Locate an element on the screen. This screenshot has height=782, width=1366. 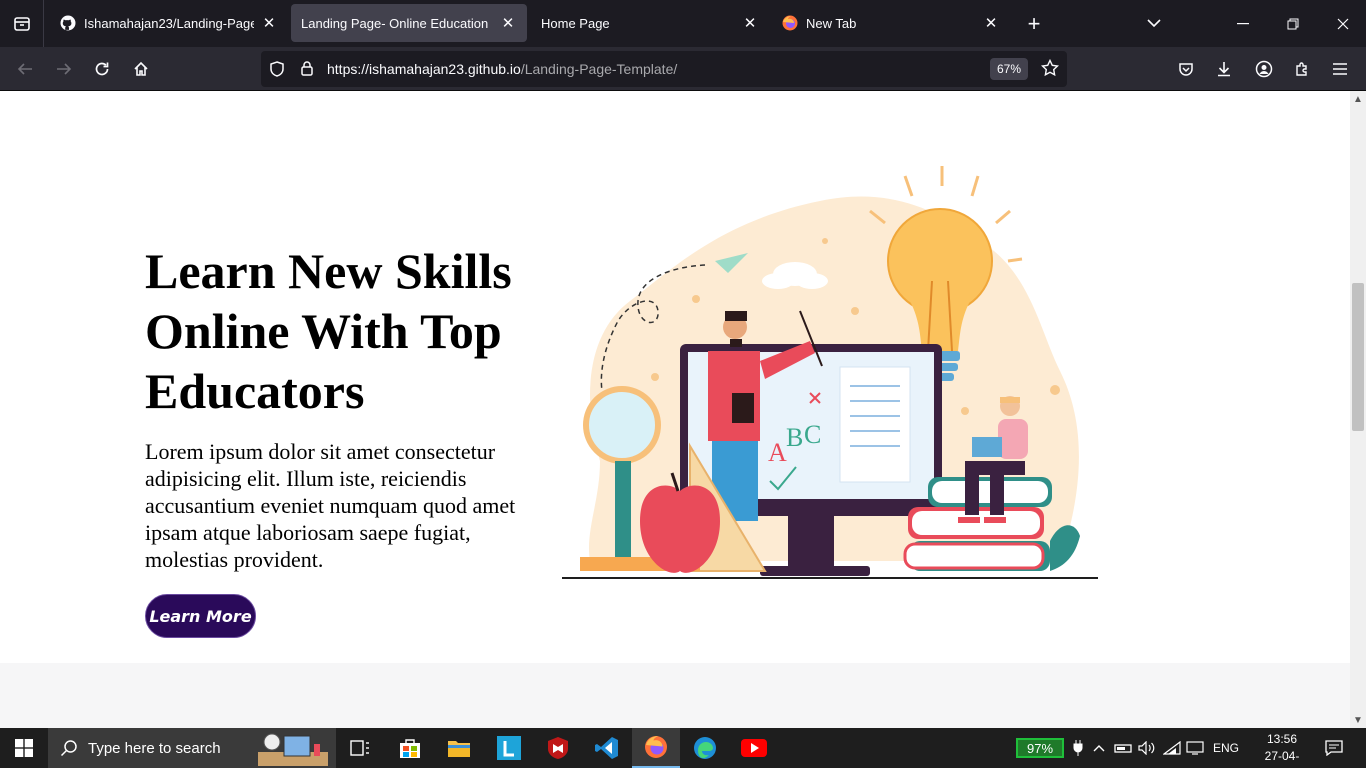
scrollbar-thumb is located at coordinates (1358, 357).